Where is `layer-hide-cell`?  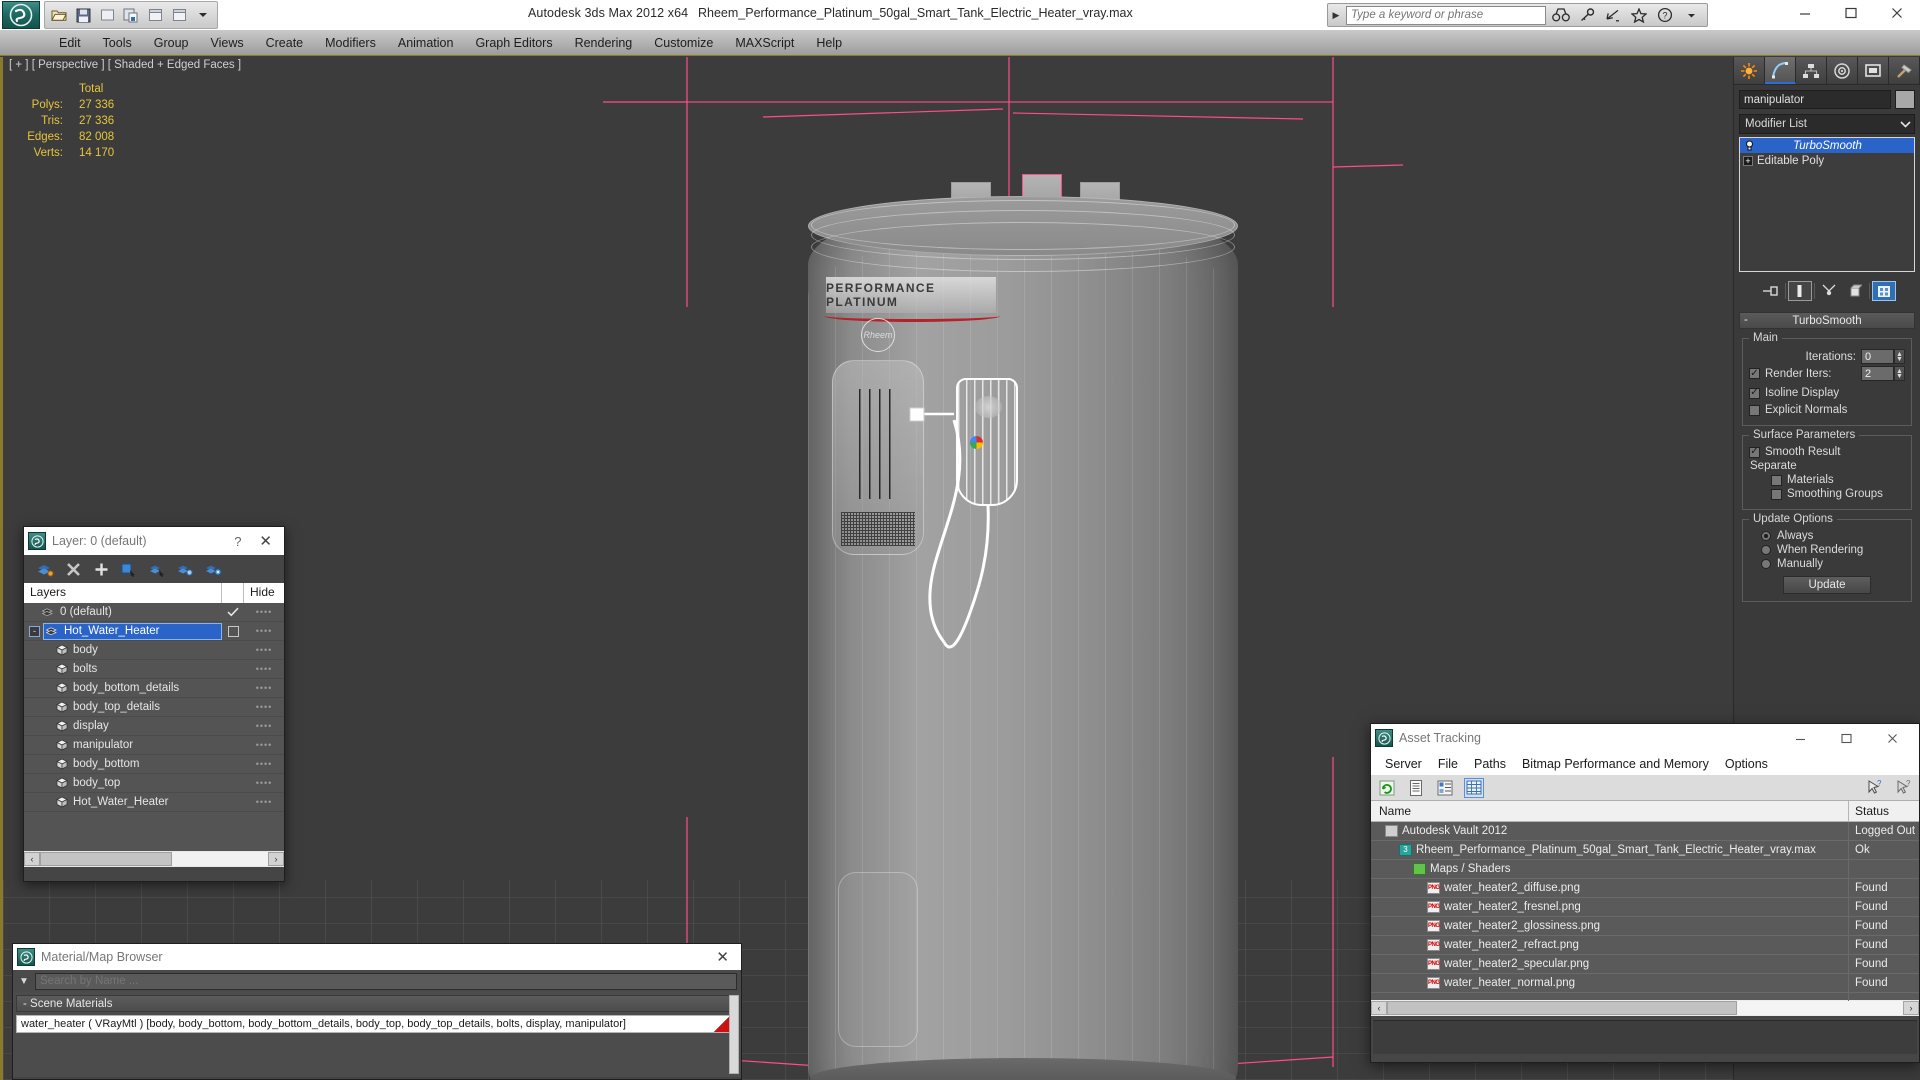
layer-hide-cell is located at coordinates (233, 631).